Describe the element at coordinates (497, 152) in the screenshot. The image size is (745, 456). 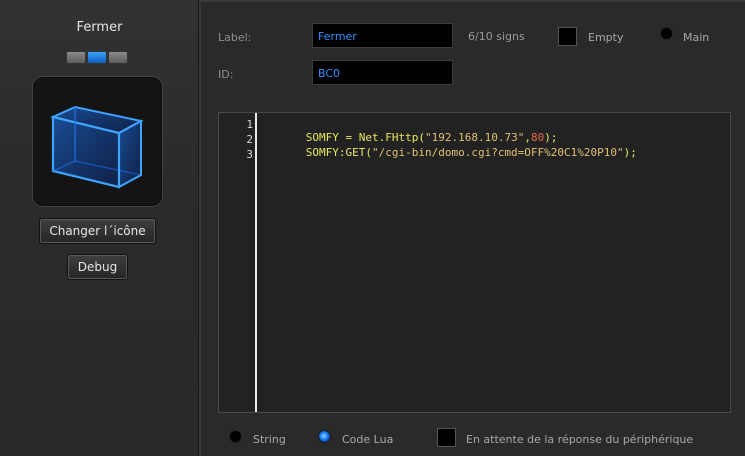
I see `code-token: "/cgi-bin/domo.cgi?cmd=OFF%20C1%20P10"` at that location.